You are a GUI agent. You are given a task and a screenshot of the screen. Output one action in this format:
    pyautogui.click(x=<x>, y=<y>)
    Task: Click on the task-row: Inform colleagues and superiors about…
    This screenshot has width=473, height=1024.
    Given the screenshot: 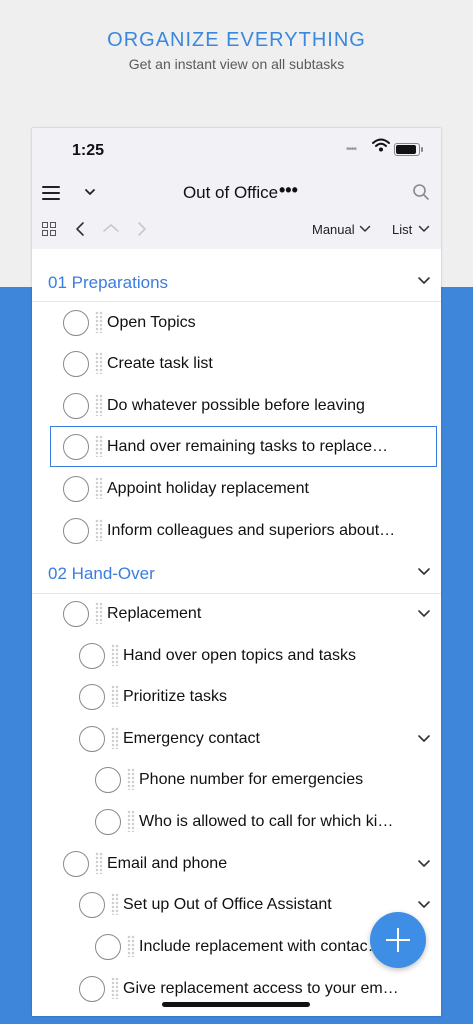 What is the action you would take?
    pyautogui.click(x=248, y=532)
    